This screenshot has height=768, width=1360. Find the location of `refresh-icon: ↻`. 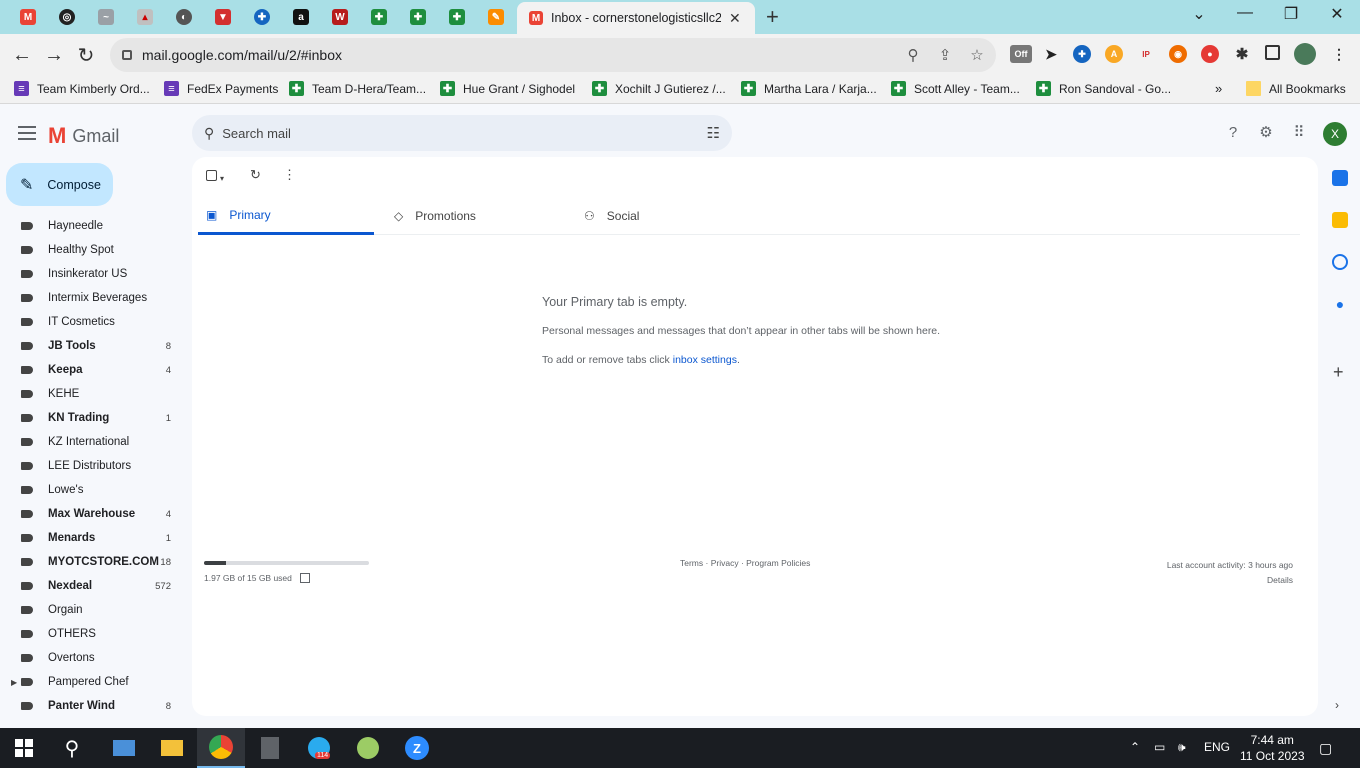

refresh-icon: ↻ is located at coordinates (255, 175).